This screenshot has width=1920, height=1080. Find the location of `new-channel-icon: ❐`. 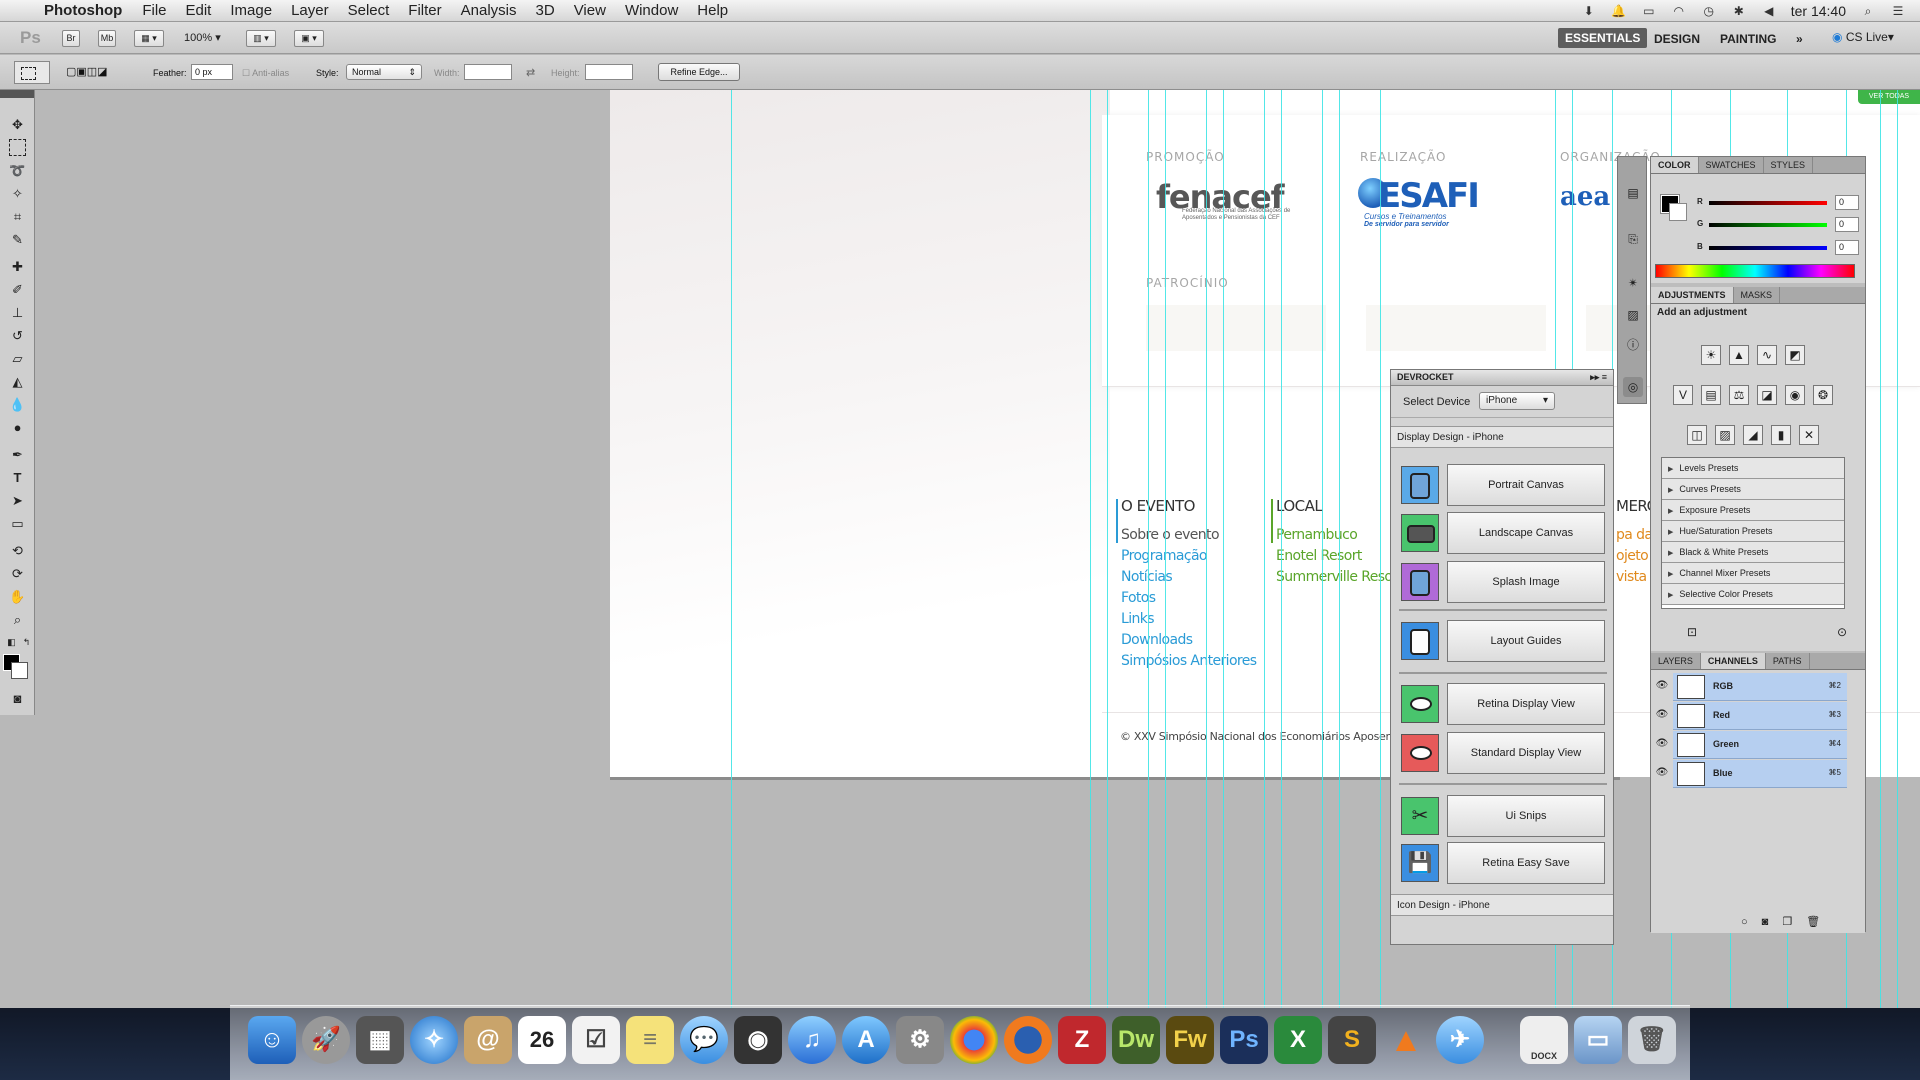

new-channel-icon: ❐ is located at coordinates (1794, 922).